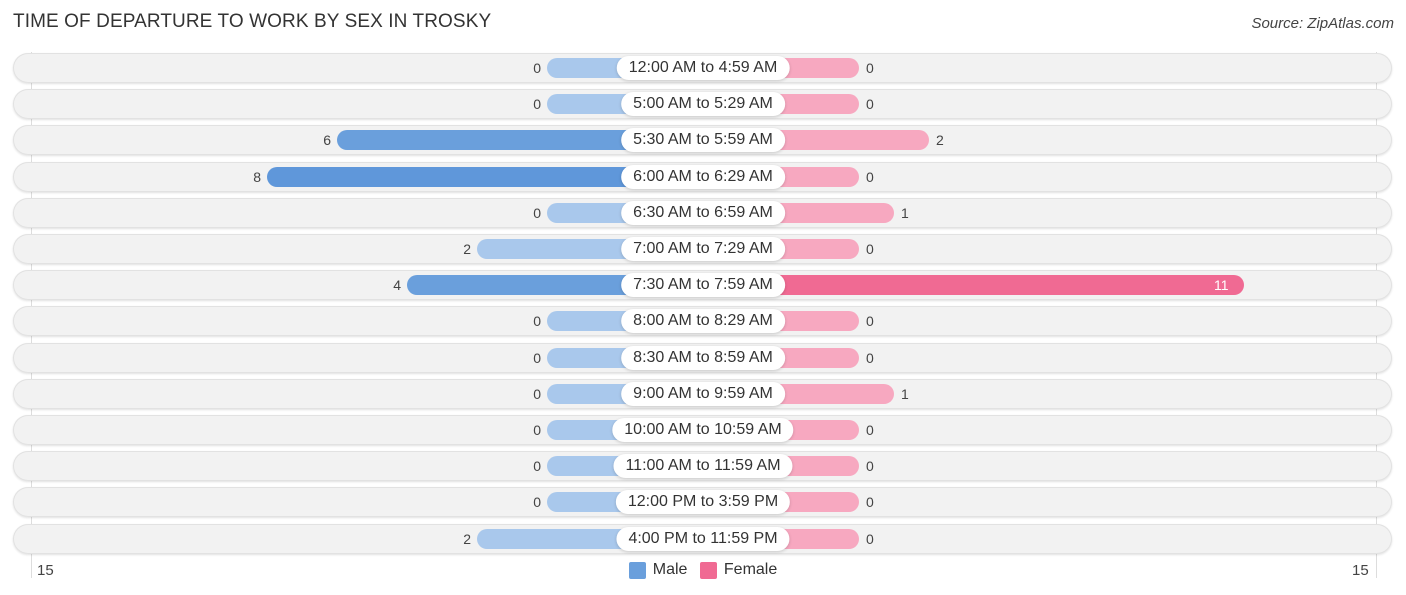 The image size is (1406, 595). I want to click on legend-item-male: Male, so click(658, 570).